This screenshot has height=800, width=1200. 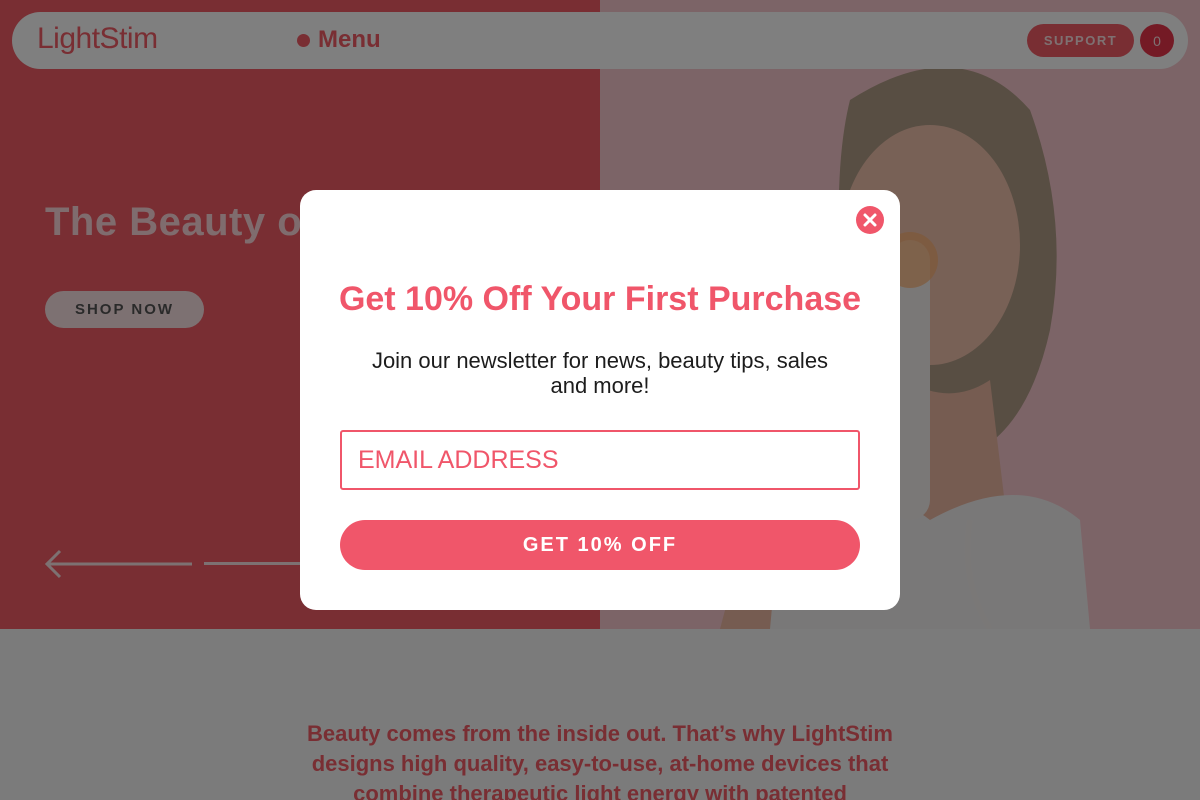 I want to click on modal-title: Get 10% Off Your First Purchase, so click(x=600, y=299).